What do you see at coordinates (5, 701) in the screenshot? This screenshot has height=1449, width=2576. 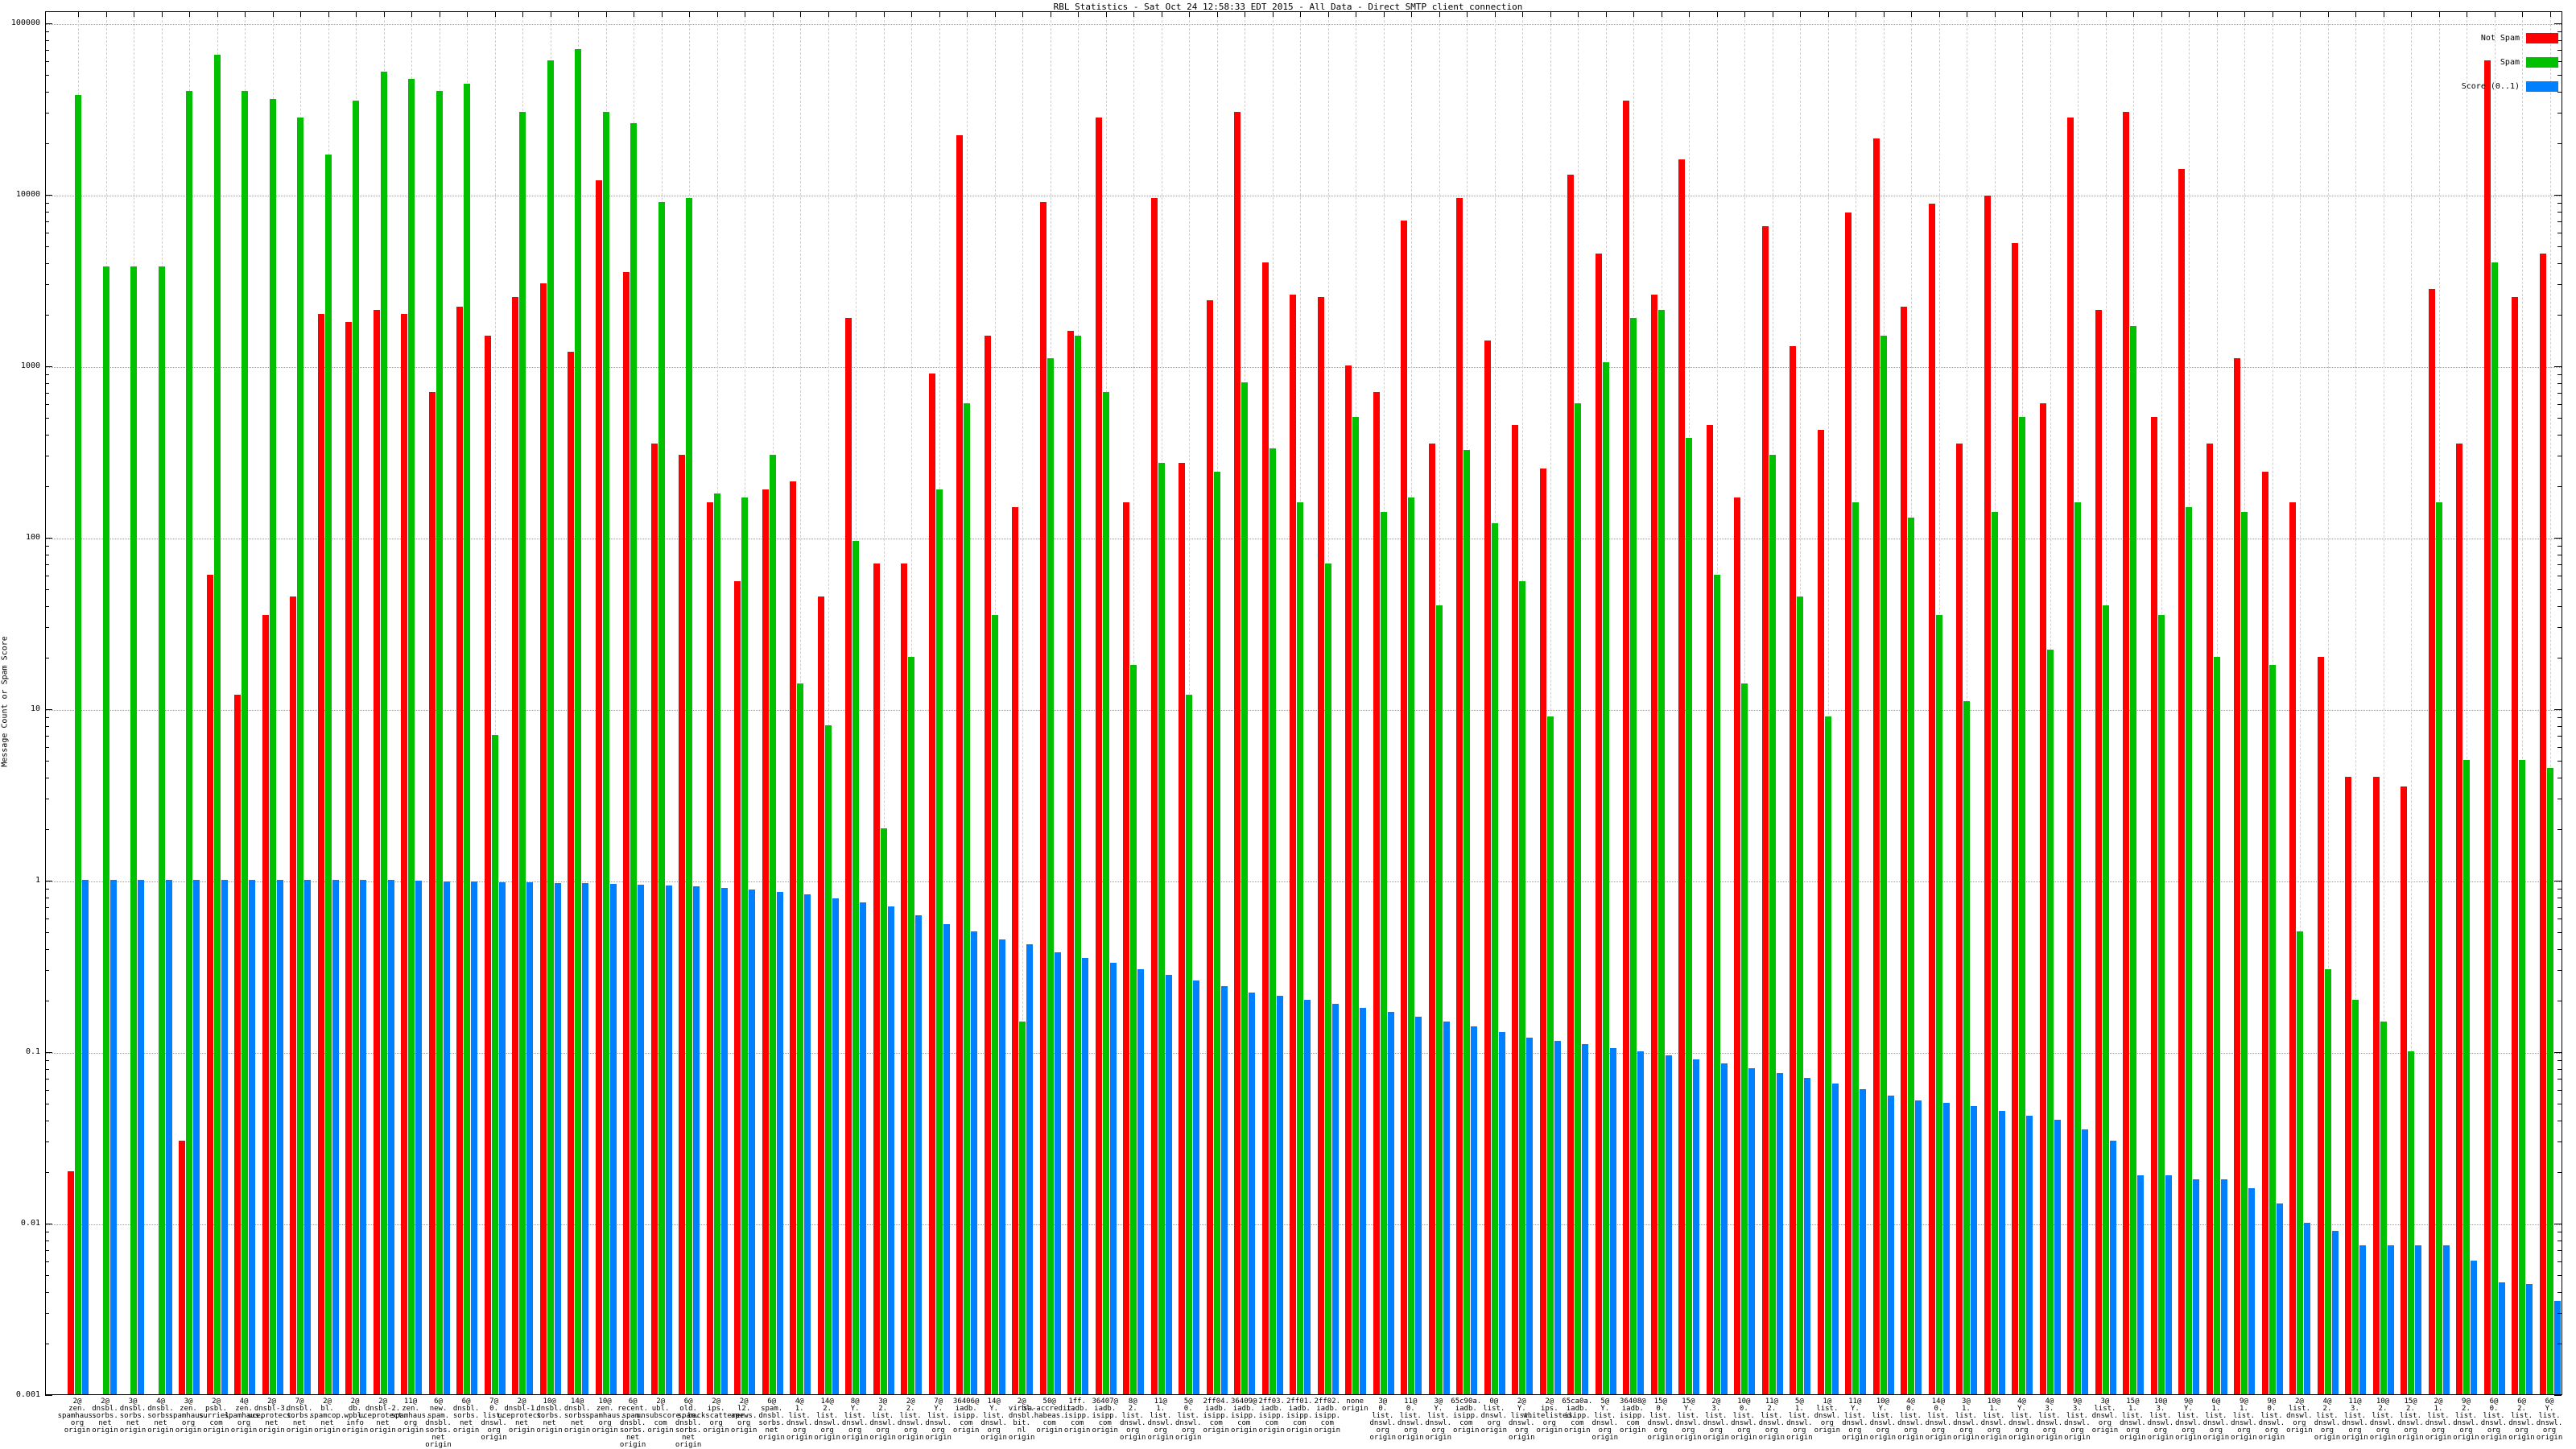 I see `y-axis-label: Message Count or Spam Score` at bounding box center [5, 701].